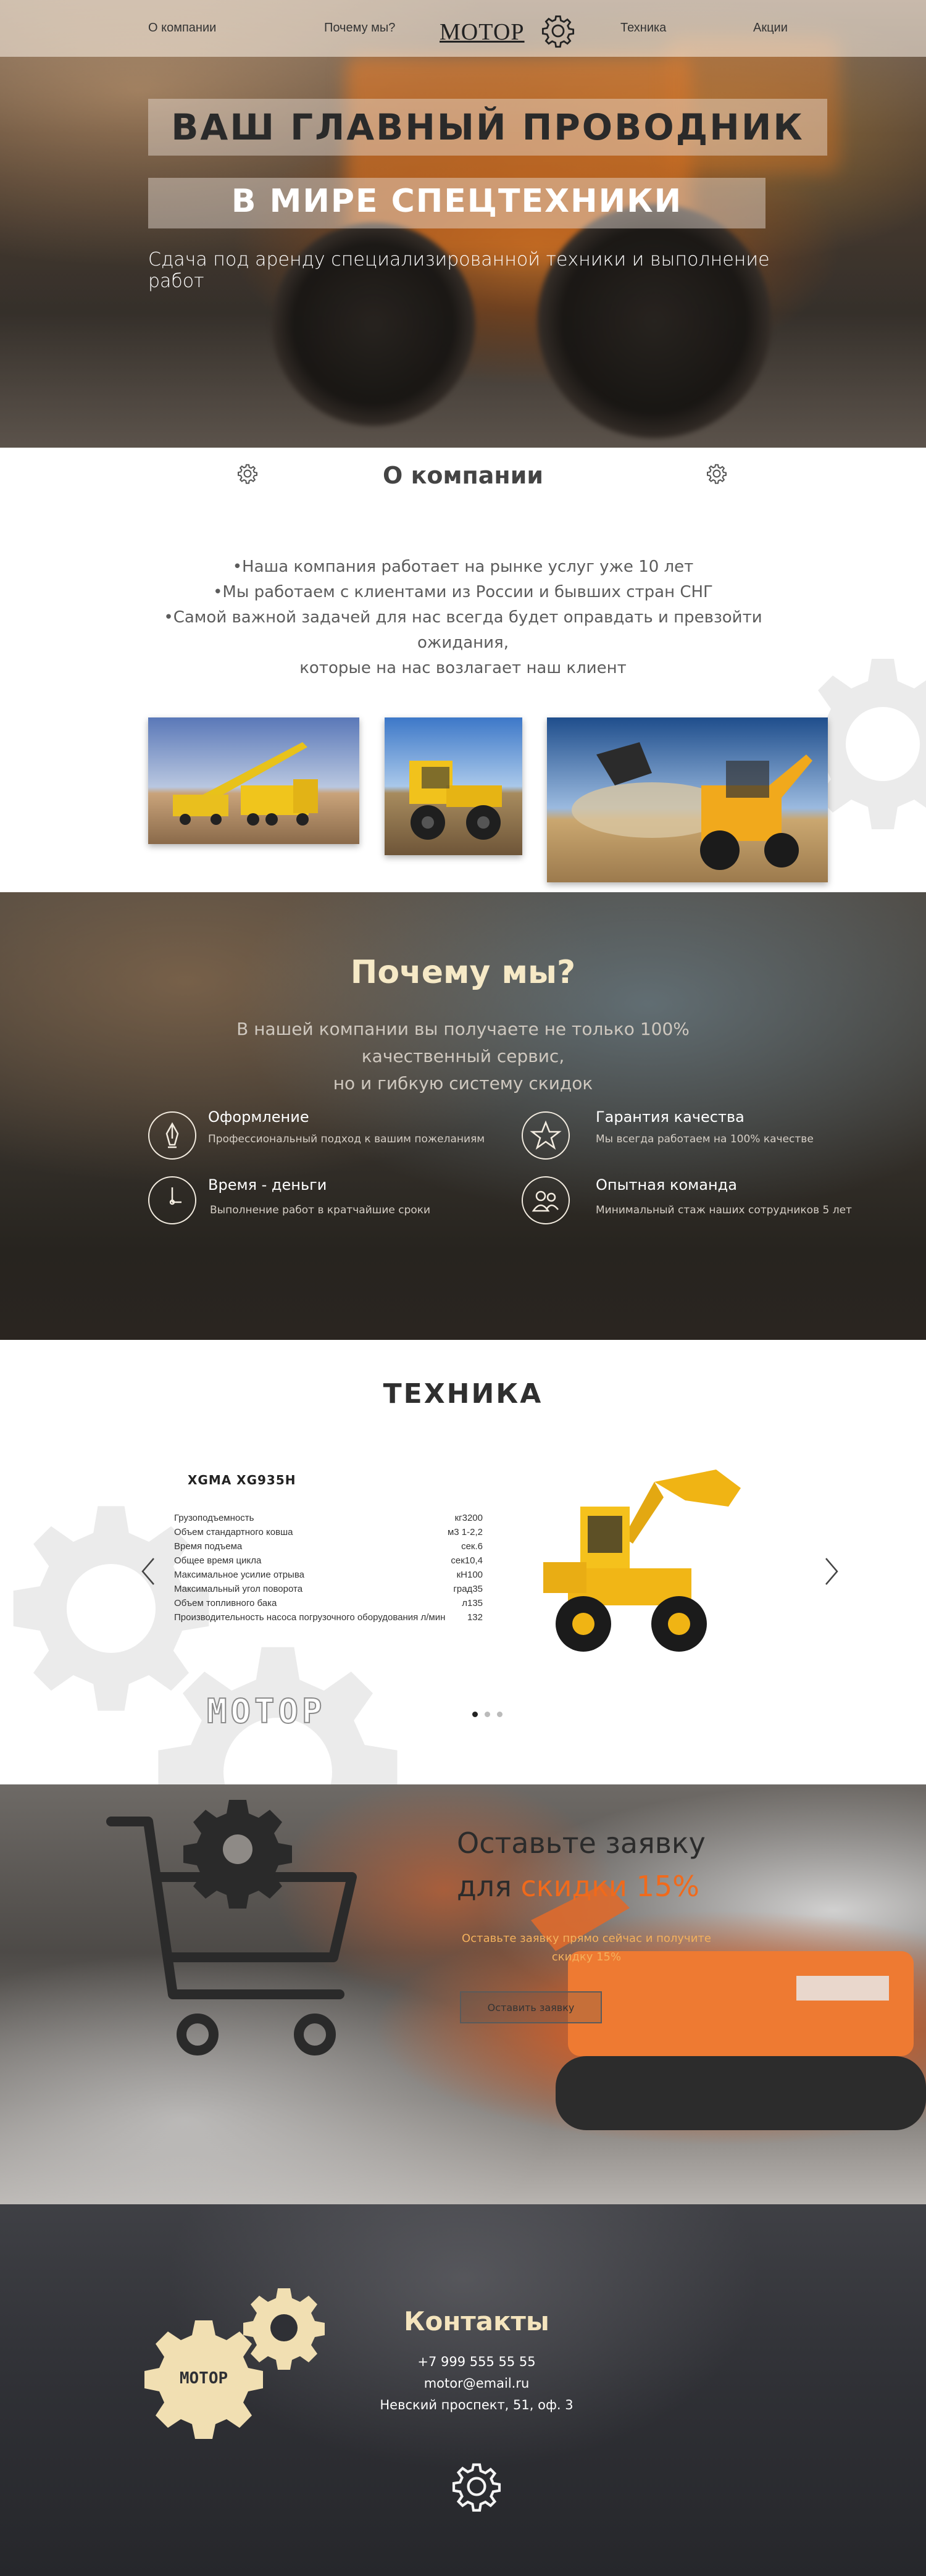 The width and height of the screenshot is (926, 2576). What do you see at coordinates (546, 1135) in the screenshot?
I see `star-icon` at bounding box center [546, 1135].